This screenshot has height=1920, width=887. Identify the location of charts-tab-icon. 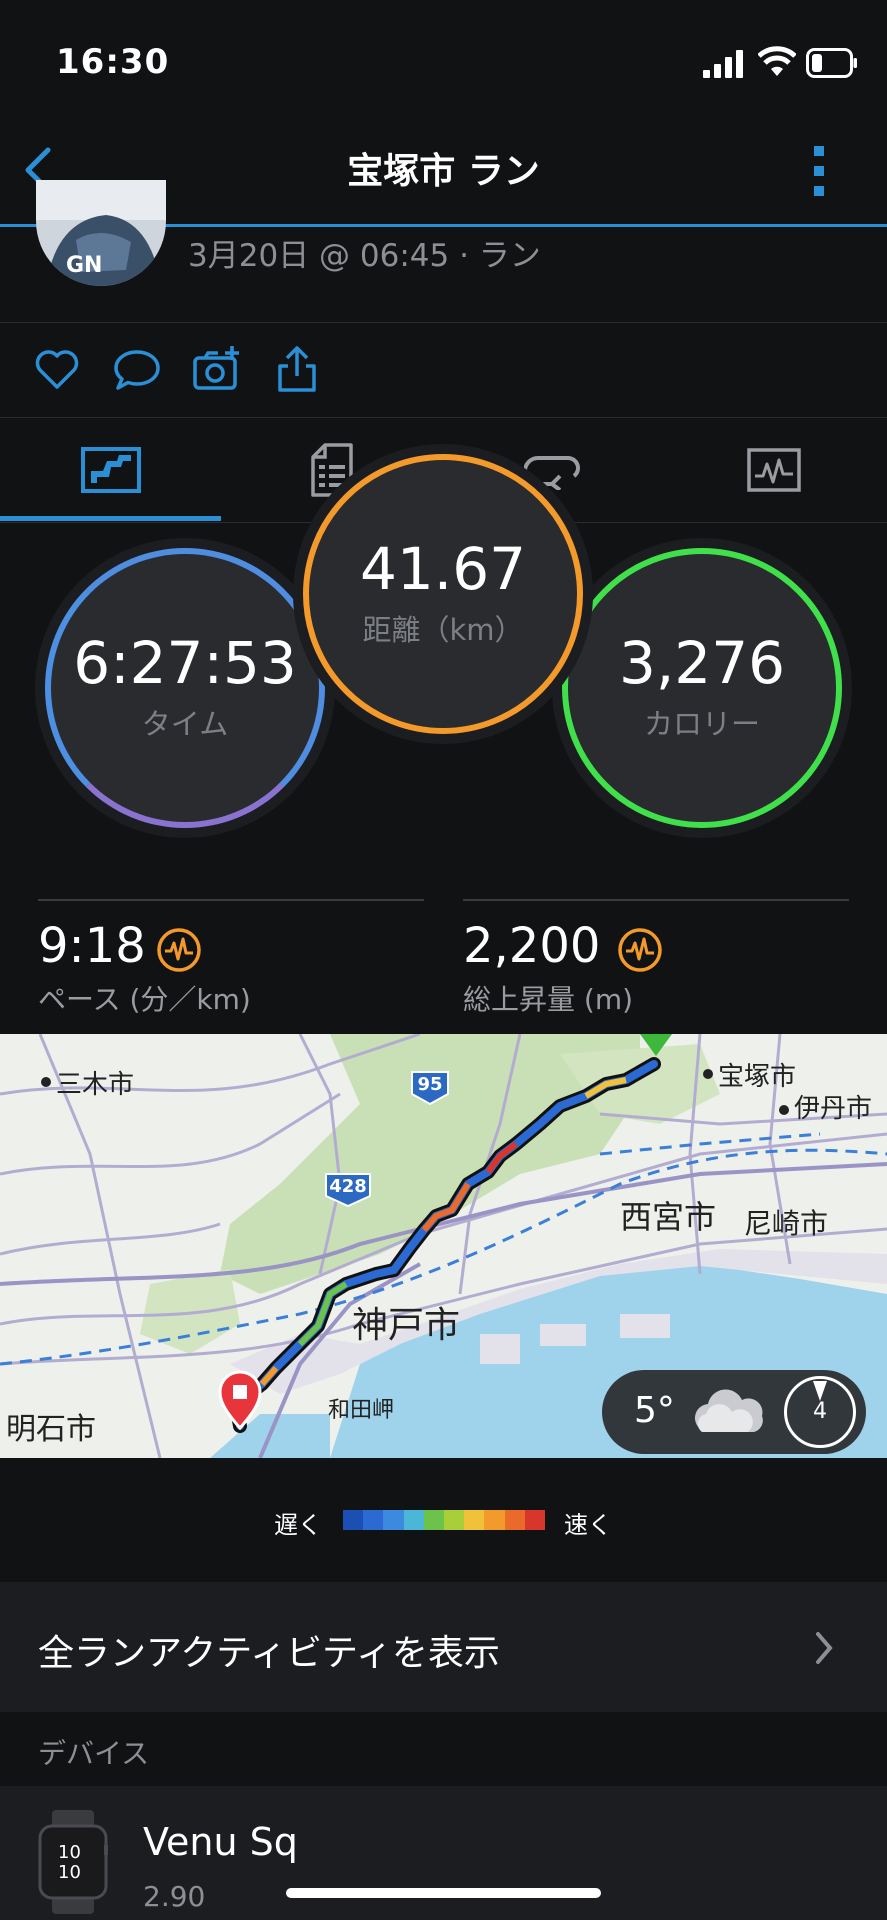
(773, 470).